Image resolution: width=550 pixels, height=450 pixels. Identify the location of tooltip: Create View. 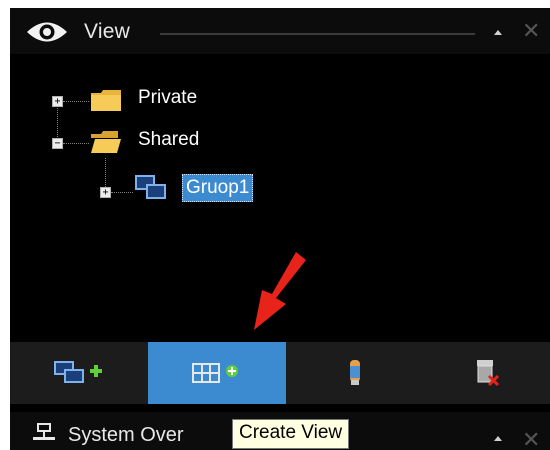
(291, 434).